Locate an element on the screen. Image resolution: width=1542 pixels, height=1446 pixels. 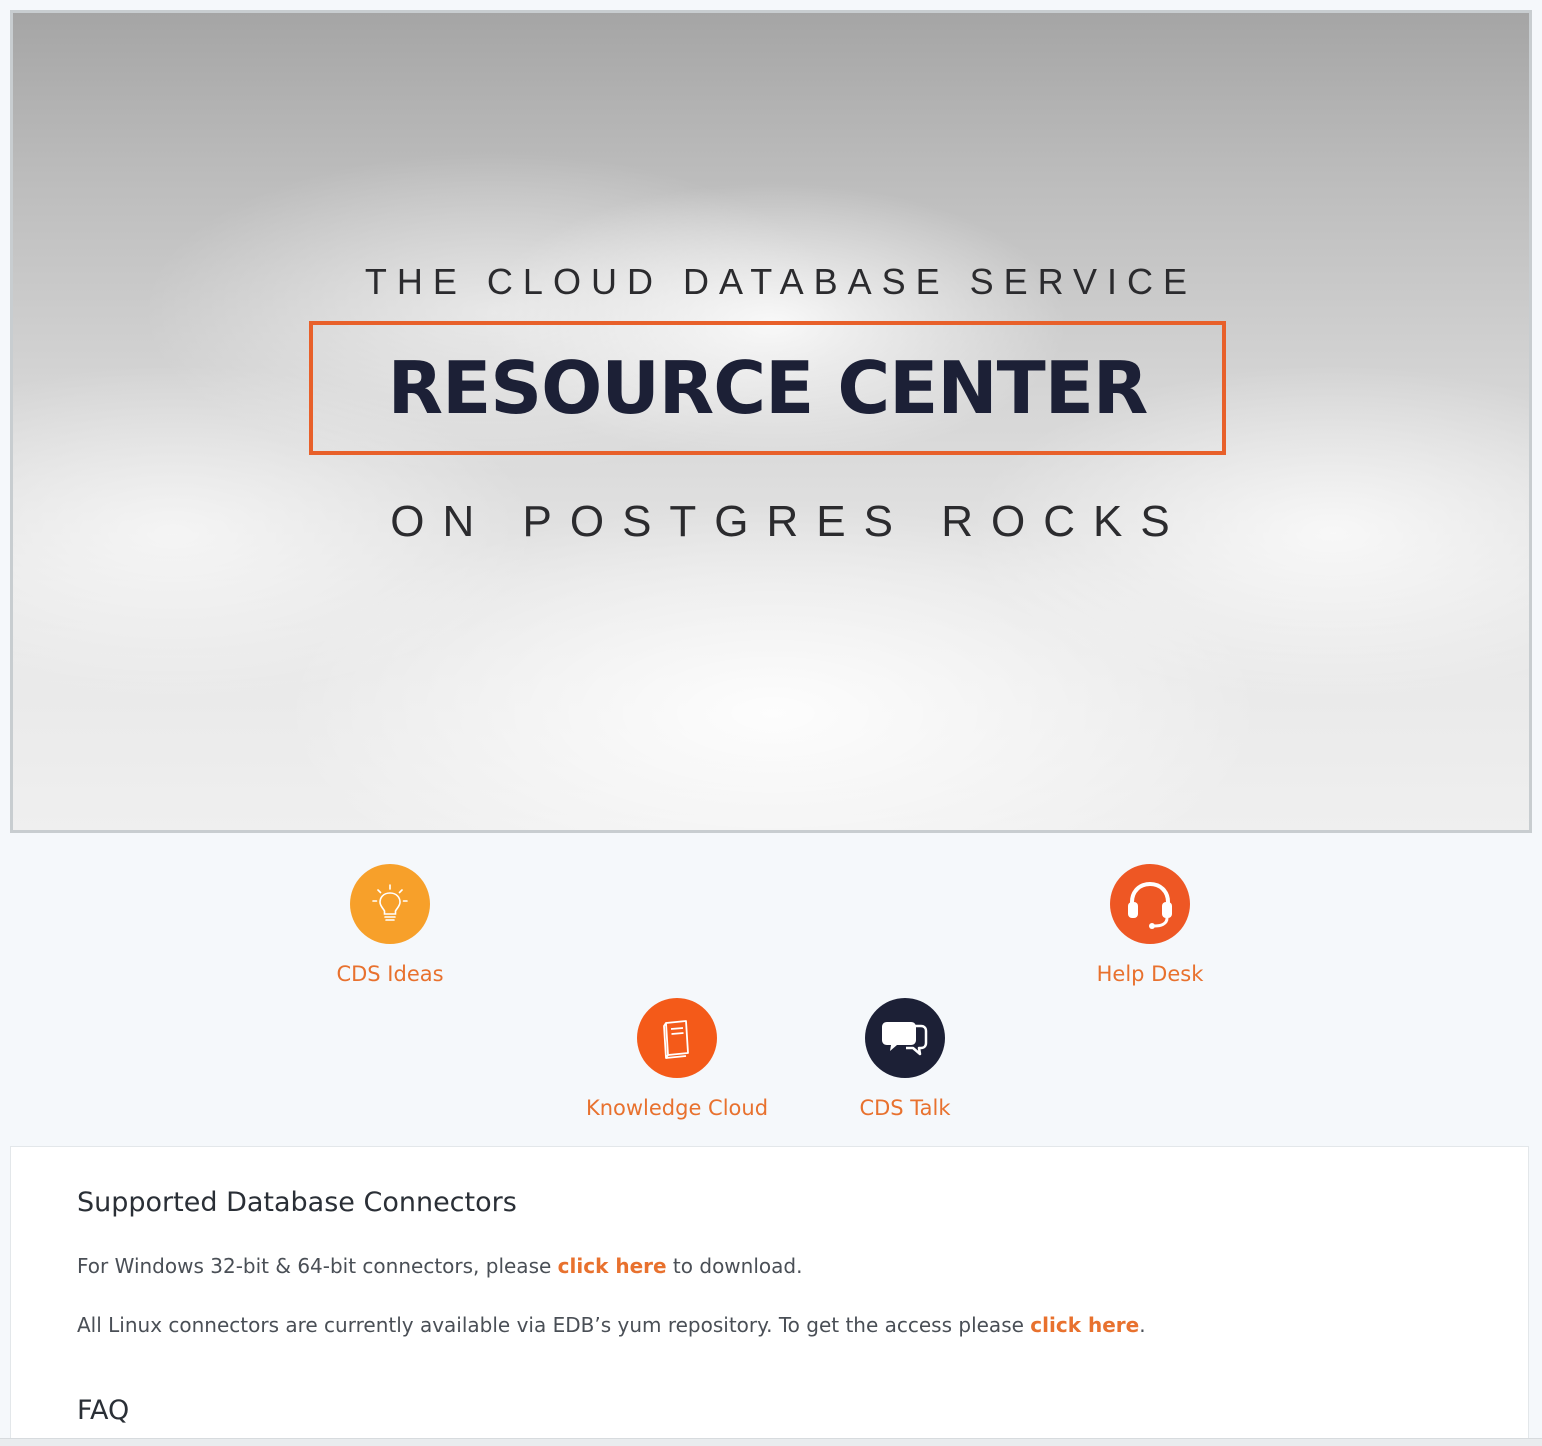
windows-text-after: to download. is located at coordinates (734, 1266).